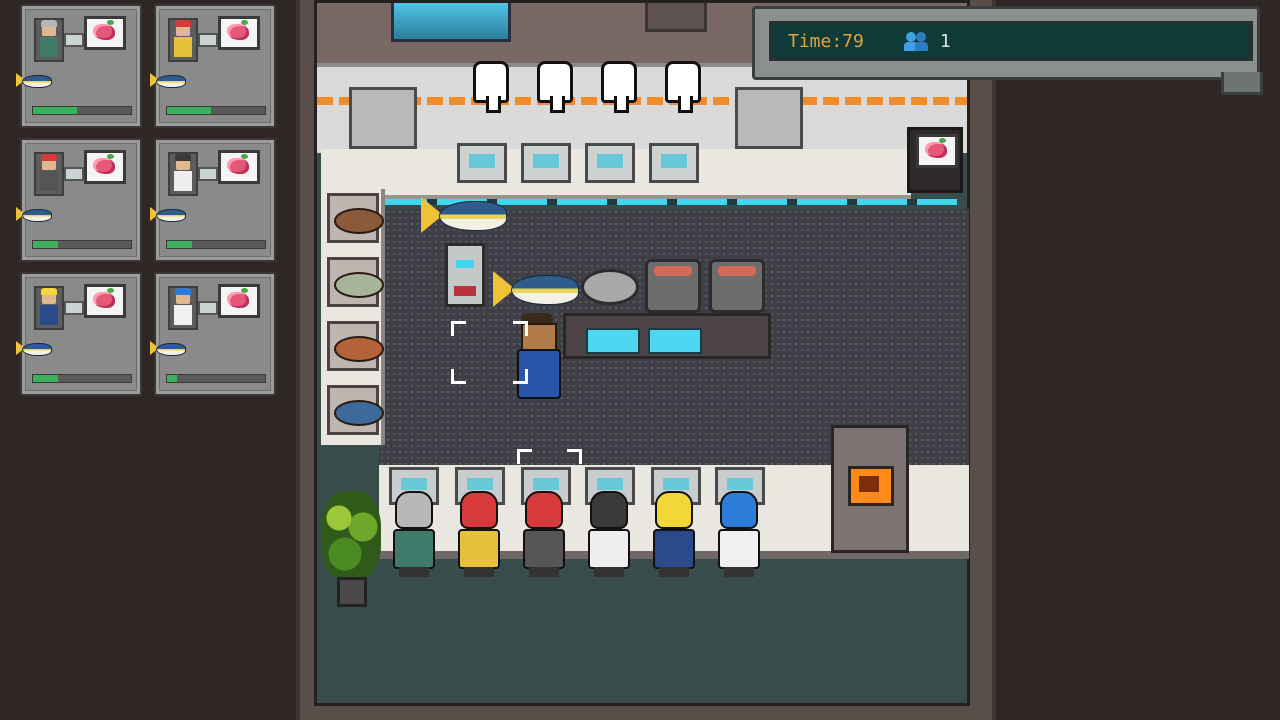  What do you see at coordinates (871, 486) in the screenshot?
I see `terminal-screen` at bounding box center [871, 486].